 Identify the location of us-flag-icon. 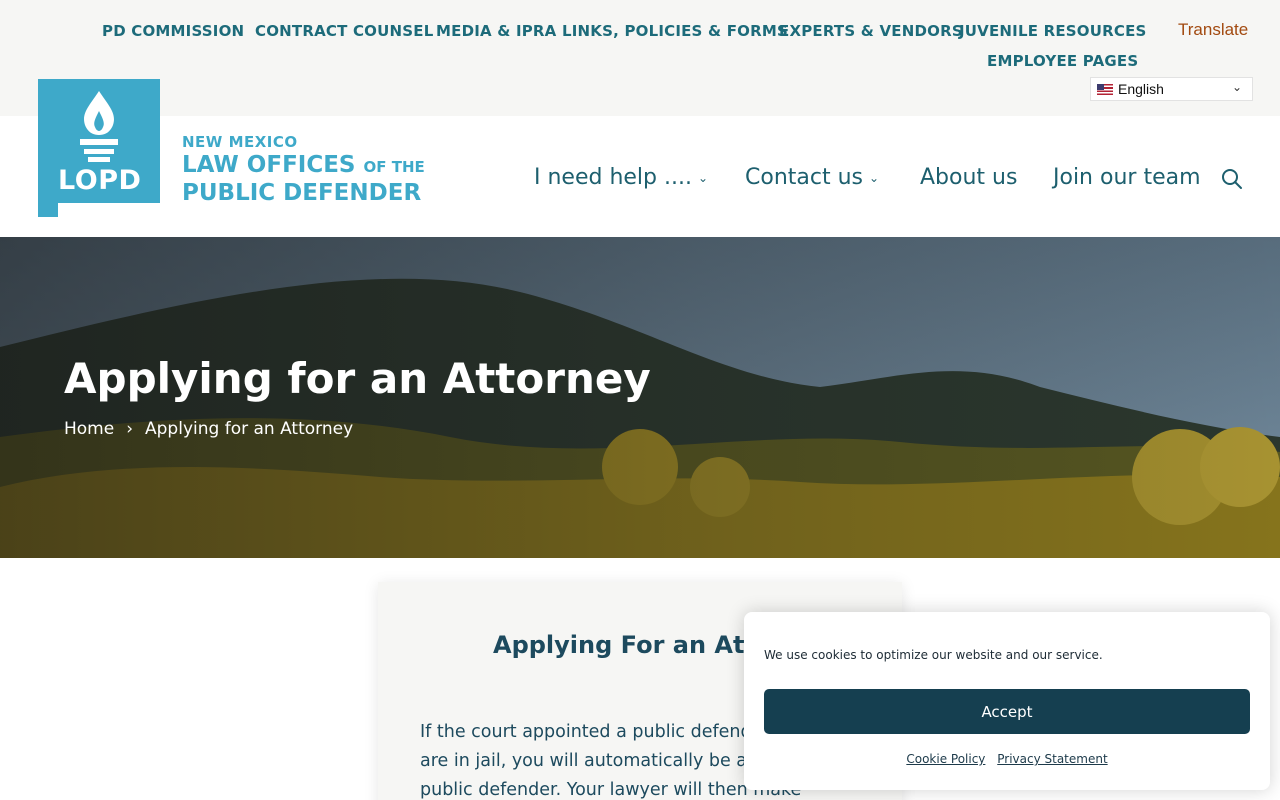
(1105, 89).